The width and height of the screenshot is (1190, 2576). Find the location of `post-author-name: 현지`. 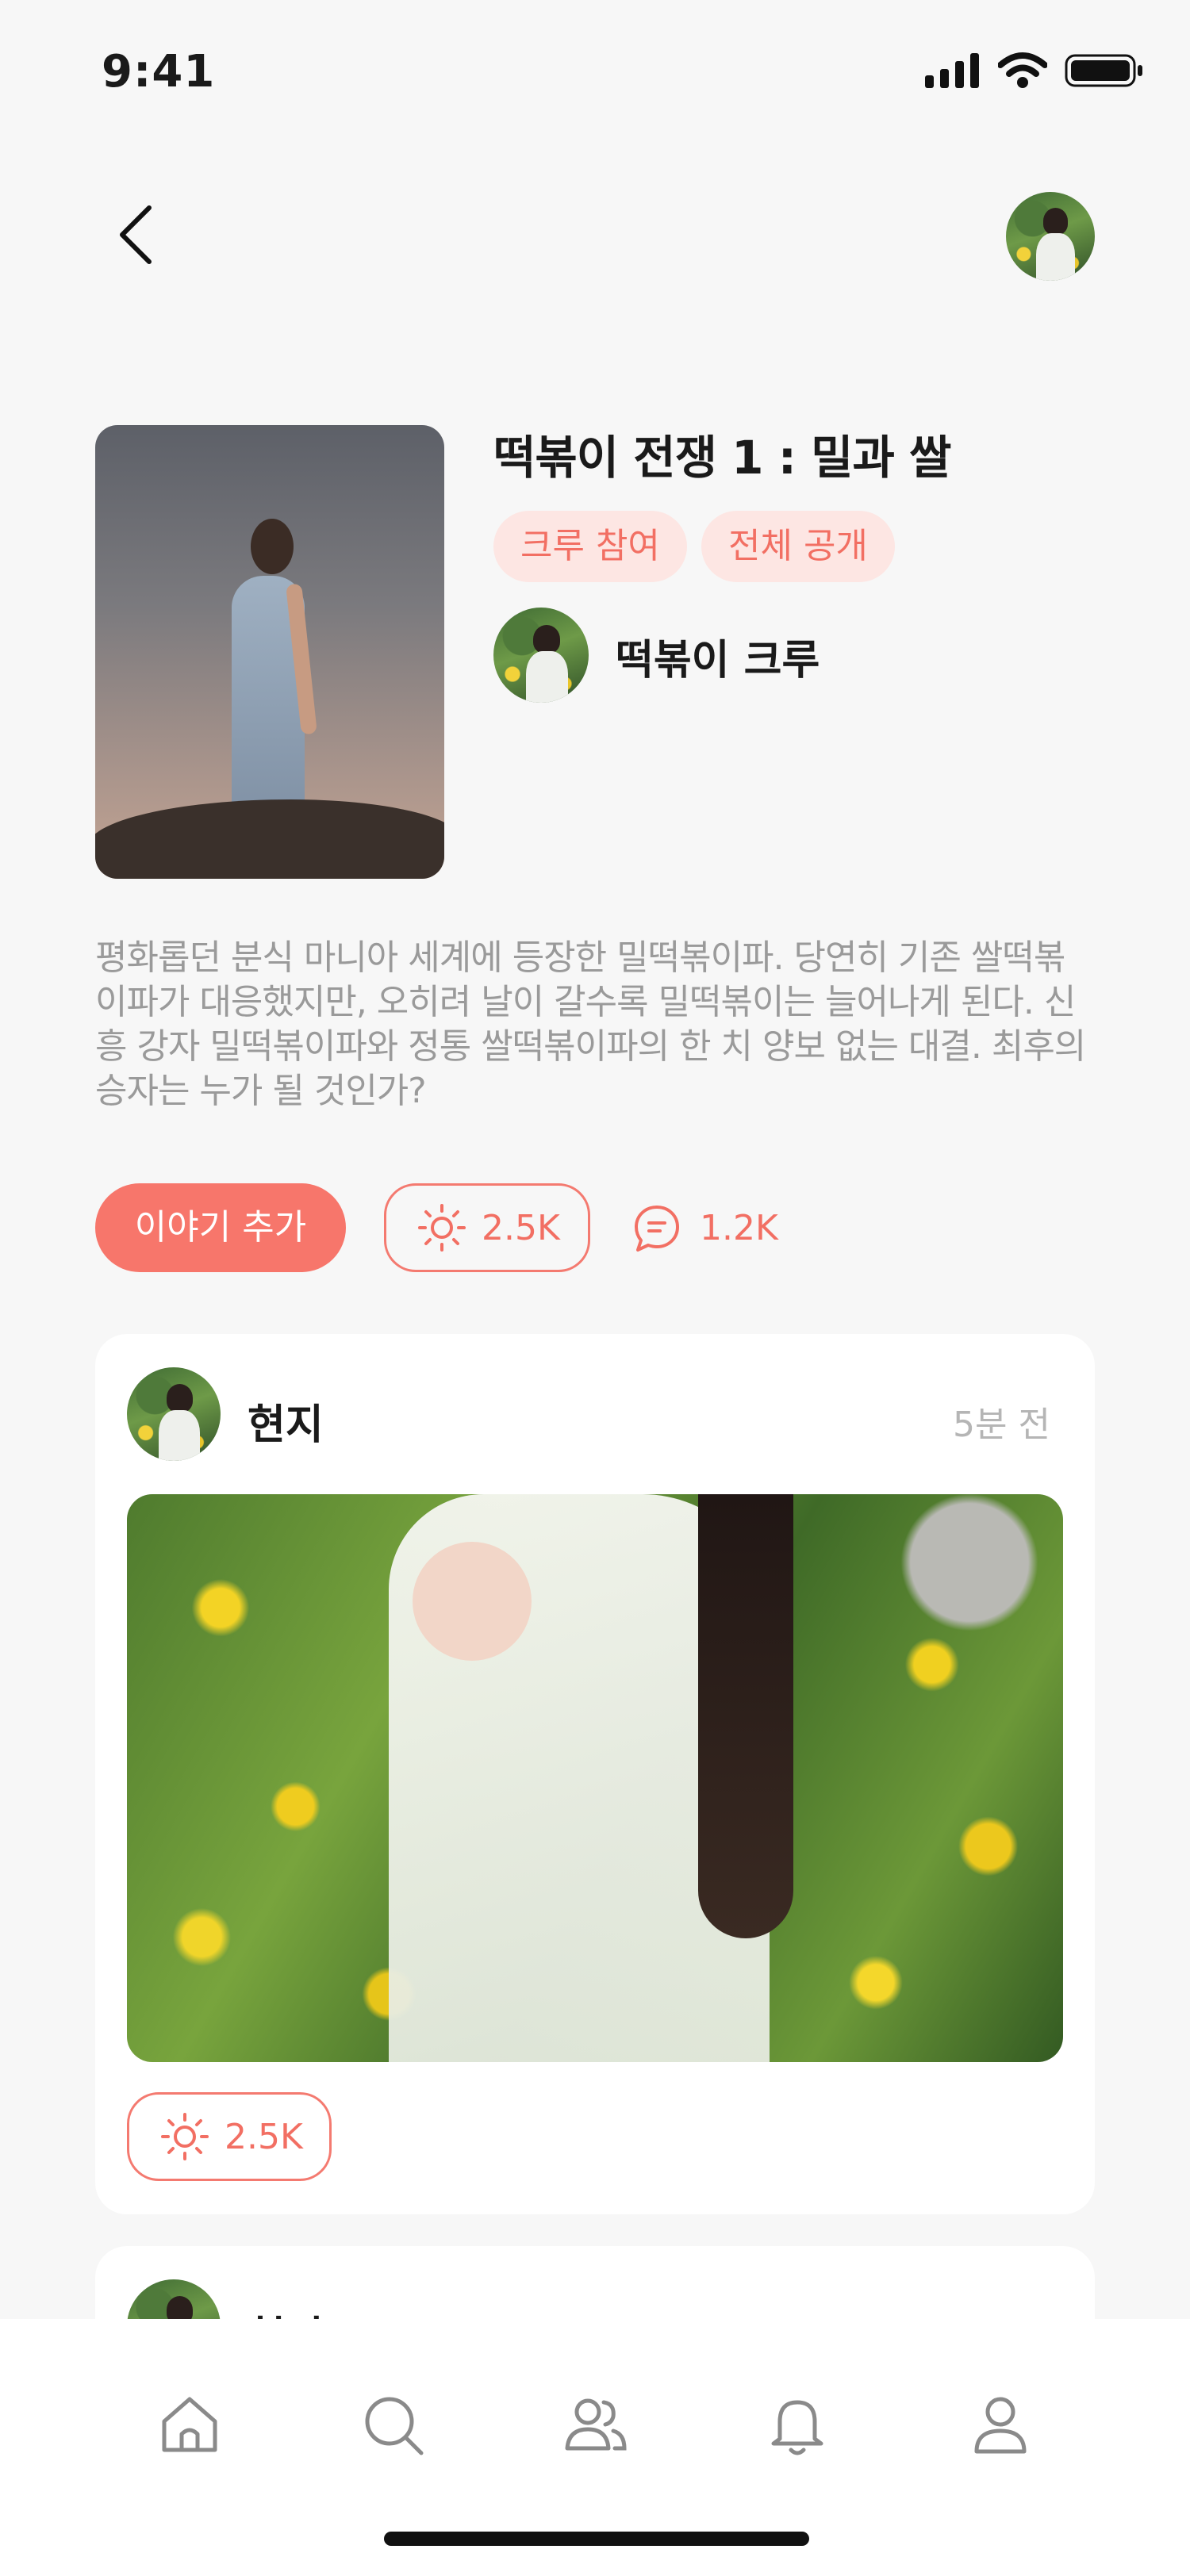

post-author-name: 현지 is located at coordinates (286, 1421).